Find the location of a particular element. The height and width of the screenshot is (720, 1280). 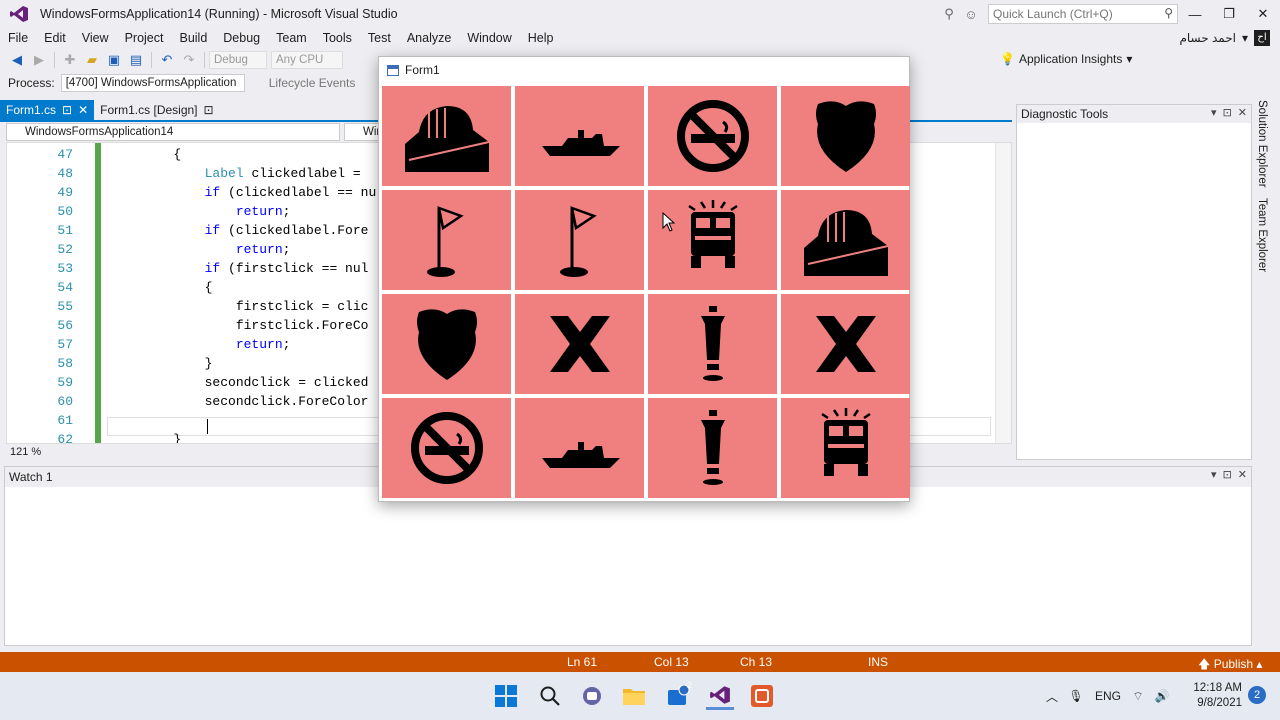

store-icon: 2 is located at coordinates (678, 695).